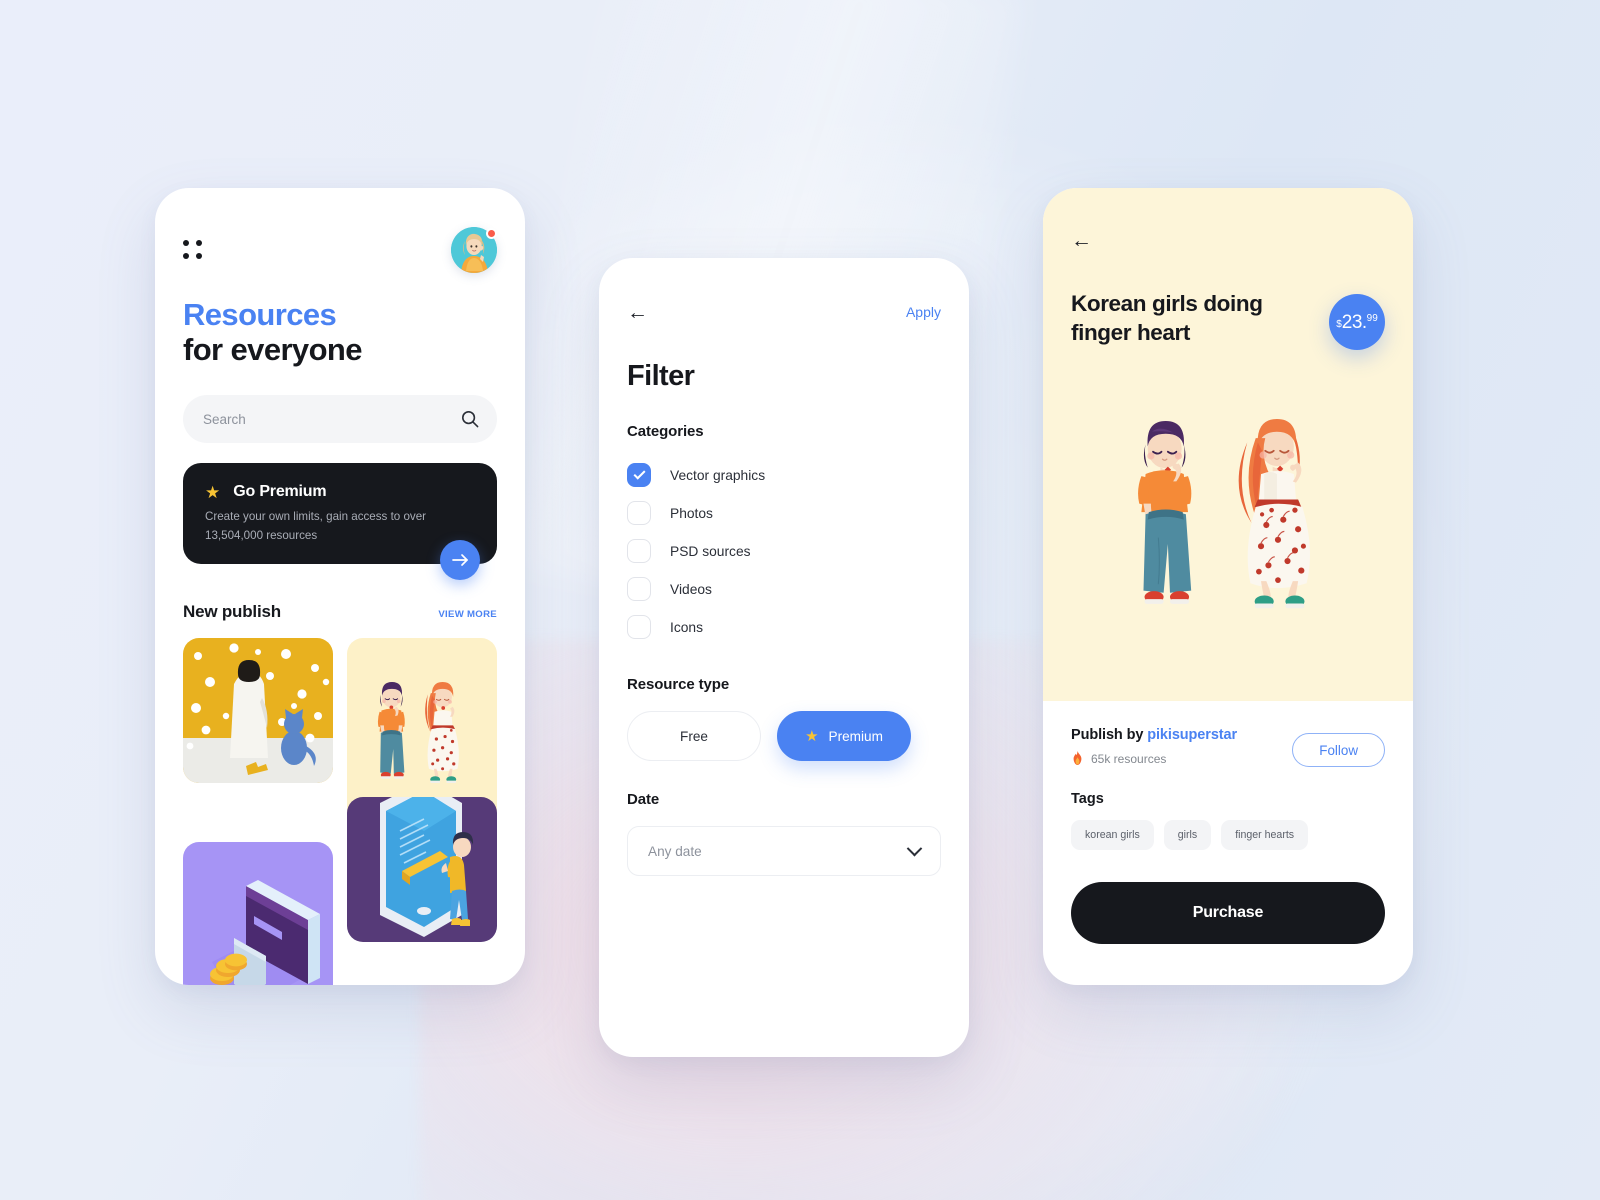 Image resolution: width=1600 pixels, height=1200 pixels. I want to click on resource-count: 65k resources, so click(1154, 758).